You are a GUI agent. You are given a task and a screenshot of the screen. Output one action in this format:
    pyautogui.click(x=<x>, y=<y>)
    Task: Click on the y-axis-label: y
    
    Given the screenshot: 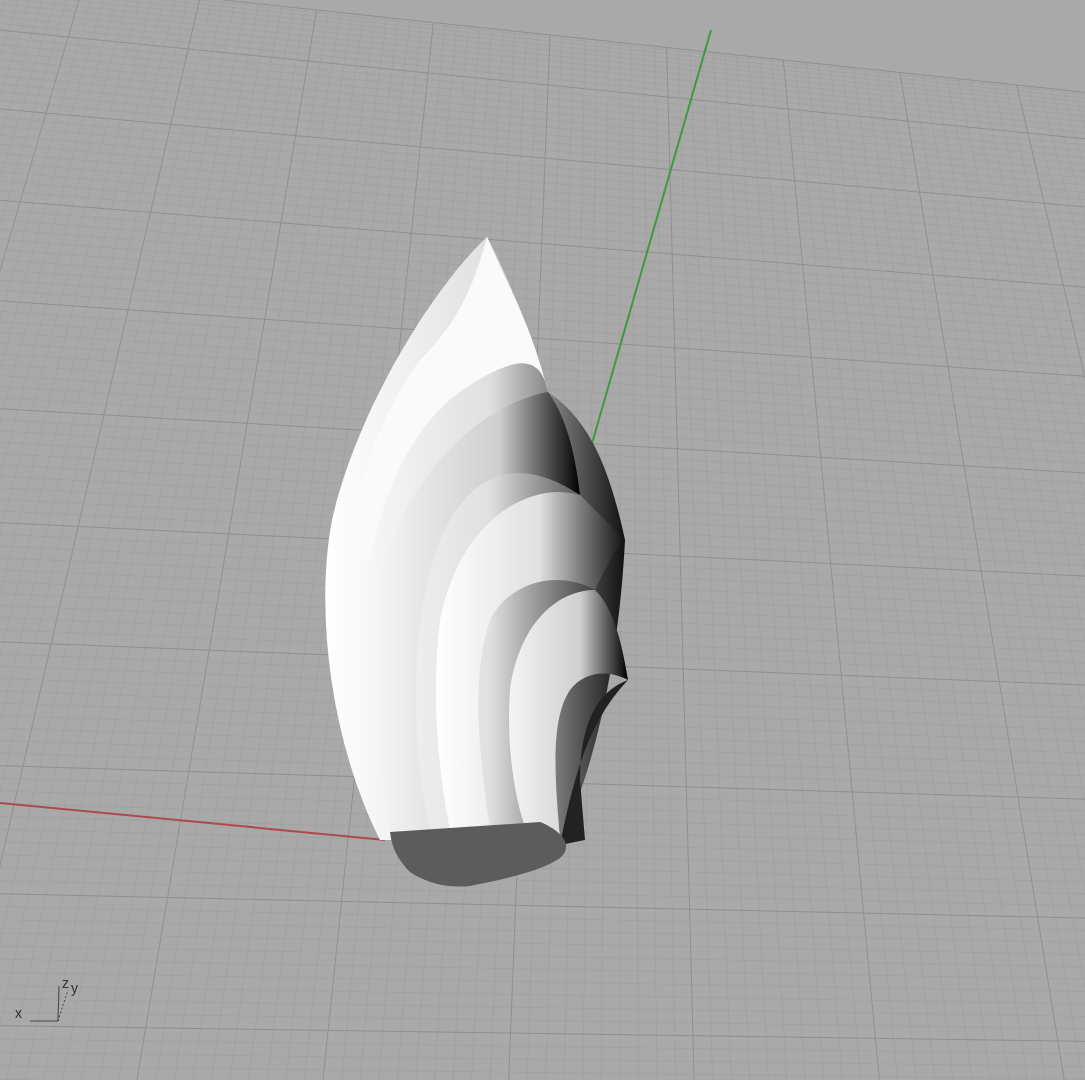 What is the action you would take?
    pyautogui.click(x=74, y=988)
    